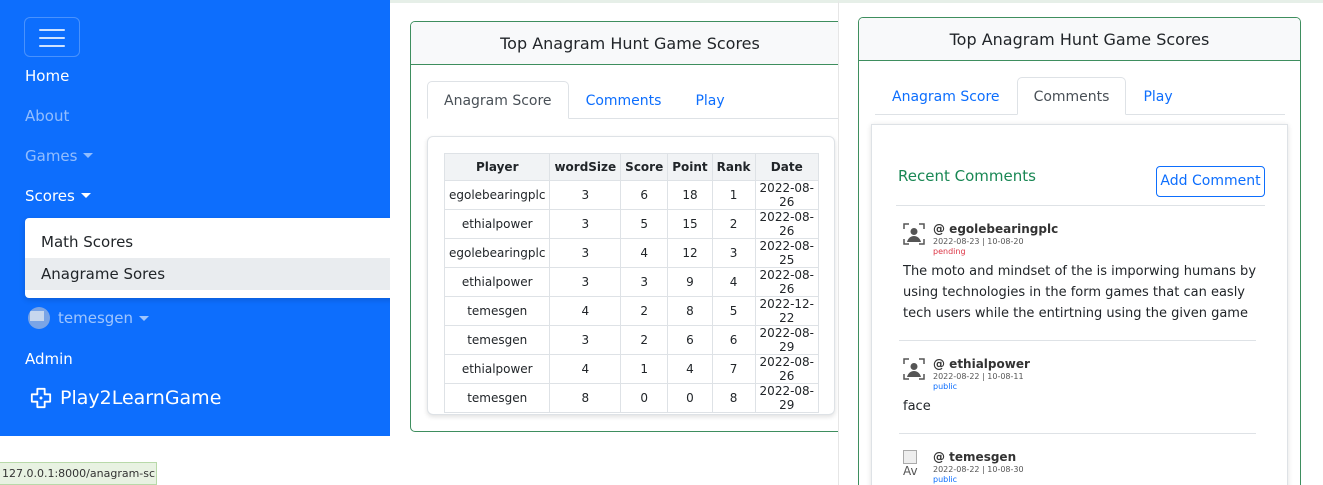 The width and height of the screenshot is (1323, 485). What do you see at coordinates (47, 116) in the screenshot?
I see `nav-about-link: About` at bounding box center [47, 116].